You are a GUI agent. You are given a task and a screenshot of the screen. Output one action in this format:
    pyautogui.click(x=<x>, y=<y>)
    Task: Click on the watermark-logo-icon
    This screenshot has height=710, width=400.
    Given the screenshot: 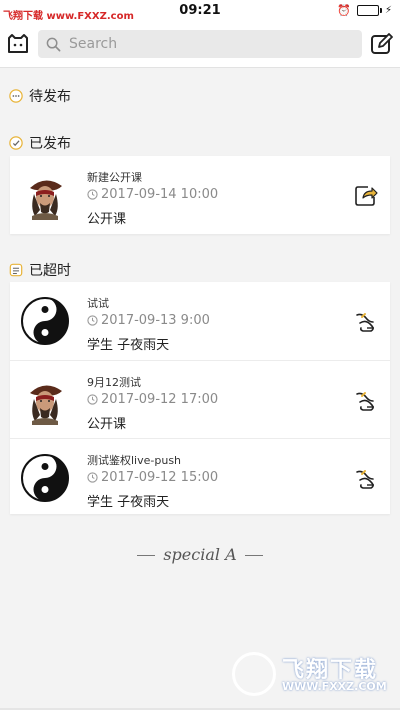 What is the action you would take?
    pyautogui.click(x=254, y=674)
    